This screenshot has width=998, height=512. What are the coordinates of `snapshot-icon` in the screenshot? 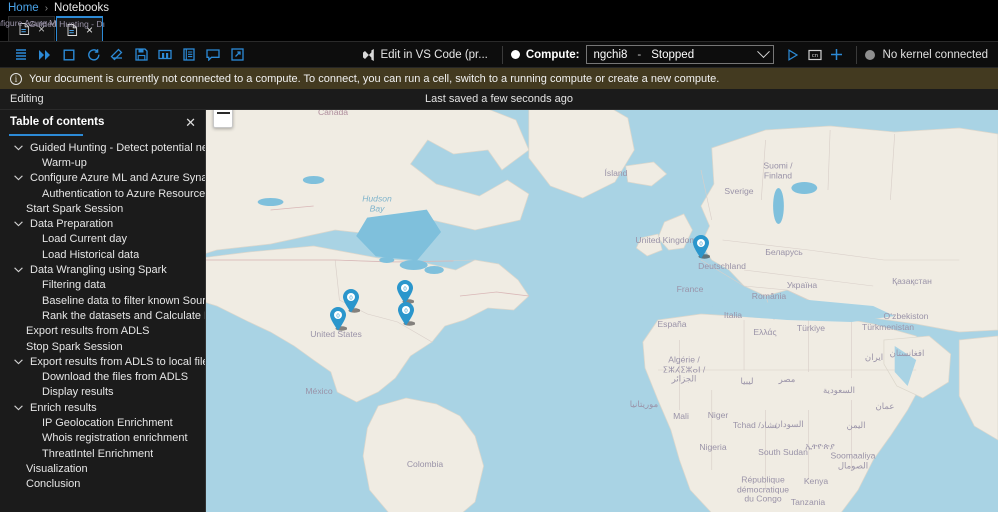 It's located at (165, 55).